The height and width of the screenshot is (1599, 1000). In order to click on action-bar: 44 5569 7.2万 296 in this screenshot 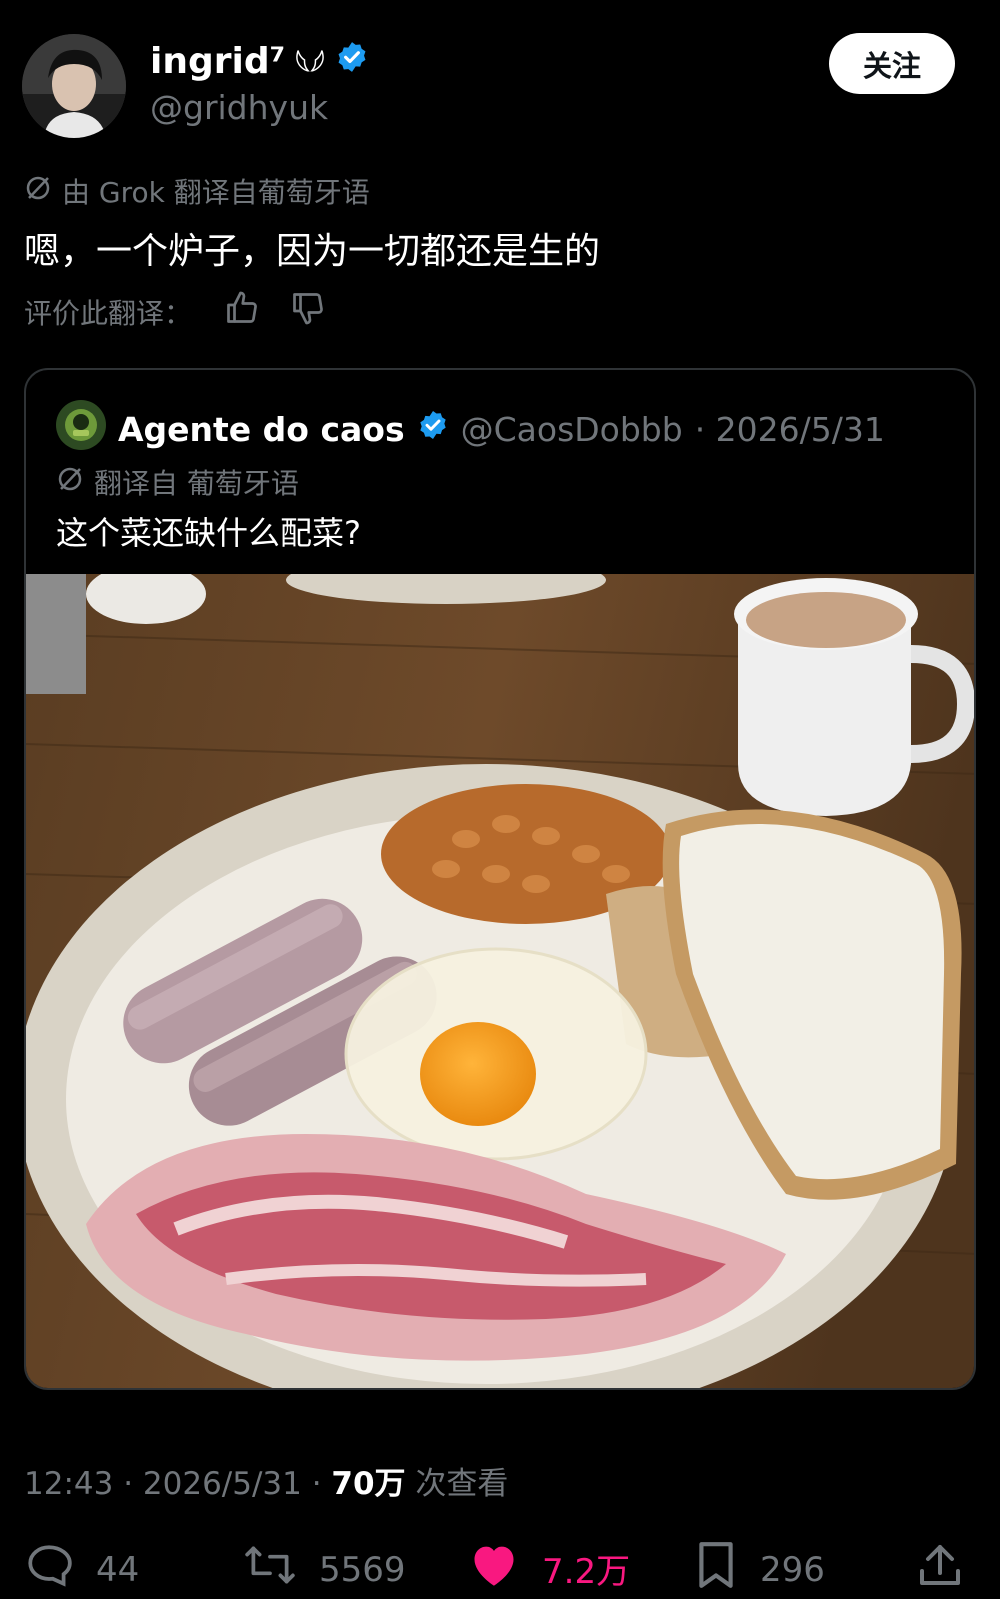, I will do `click(500, 1568)`.